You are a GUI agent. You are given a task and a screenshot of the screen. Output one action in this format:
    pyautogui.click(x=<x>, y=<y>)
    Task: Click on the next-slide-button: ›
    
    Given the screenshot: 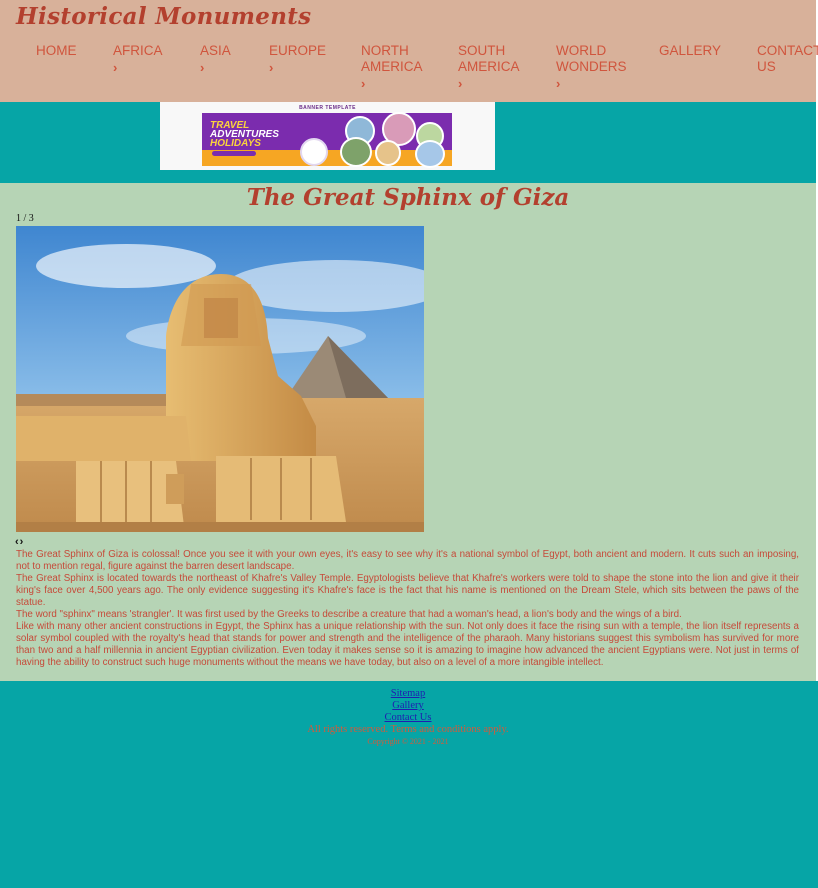 What is the action you would take?
    pyautogui.click(x=22, y=542)
    